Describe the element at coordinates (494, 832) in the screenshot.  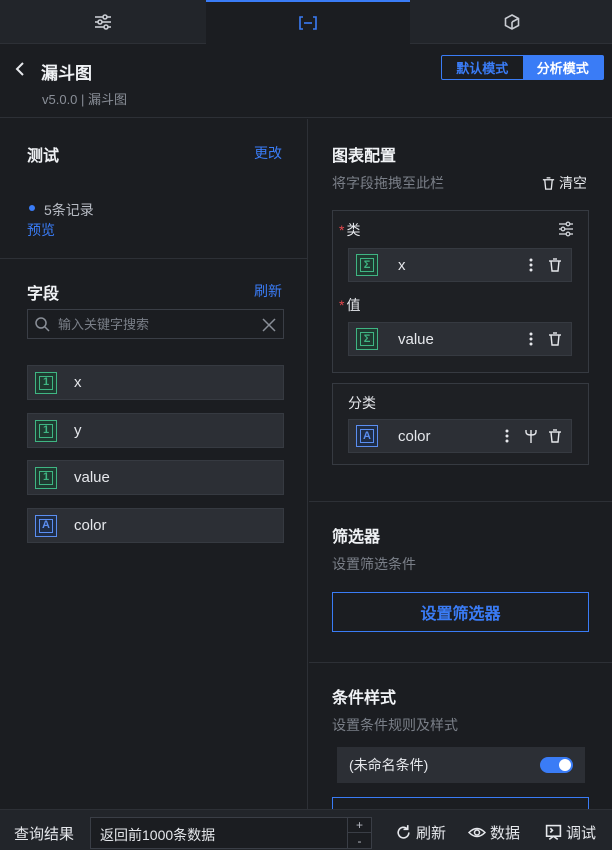
I see `data-button: 数据` at that location.